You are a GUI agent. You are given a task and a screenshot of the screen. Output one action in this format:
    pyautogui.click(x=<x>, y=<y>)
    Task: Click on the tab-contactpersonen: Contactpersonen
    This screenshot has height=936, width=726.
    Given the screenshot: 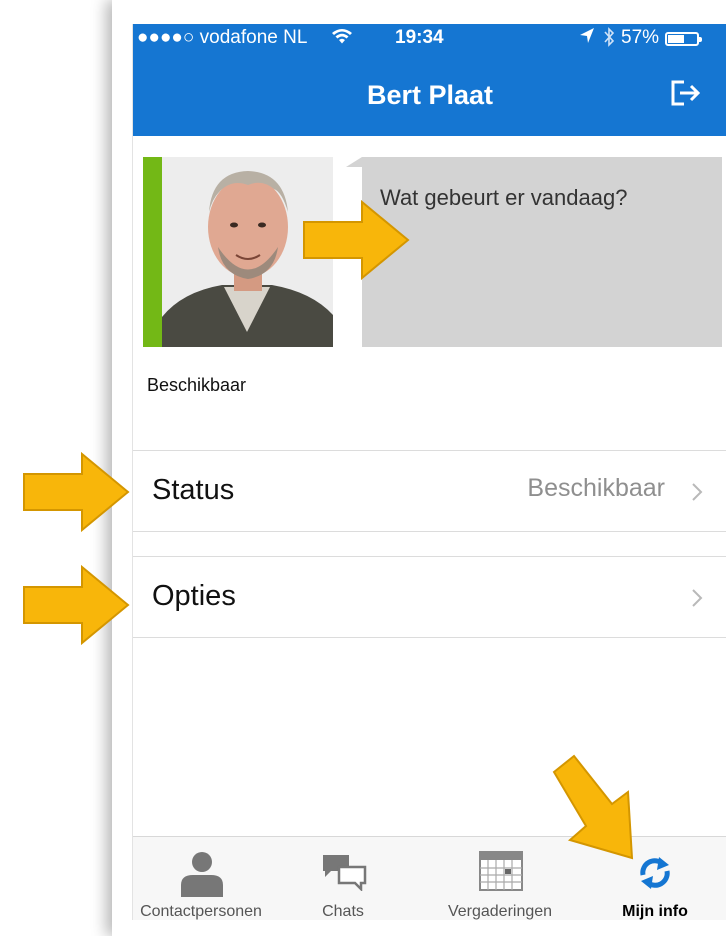 What is the action you would take?
    pyautogui.click(x=201, y=878)
    